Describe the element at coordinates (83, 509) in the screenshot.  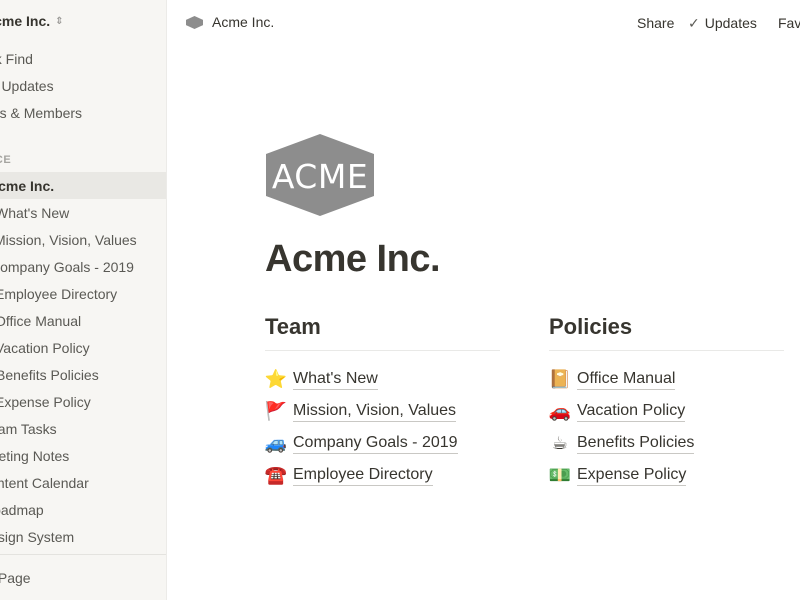
I see `sidebar-page-roadmap: Roadmap` at that location.